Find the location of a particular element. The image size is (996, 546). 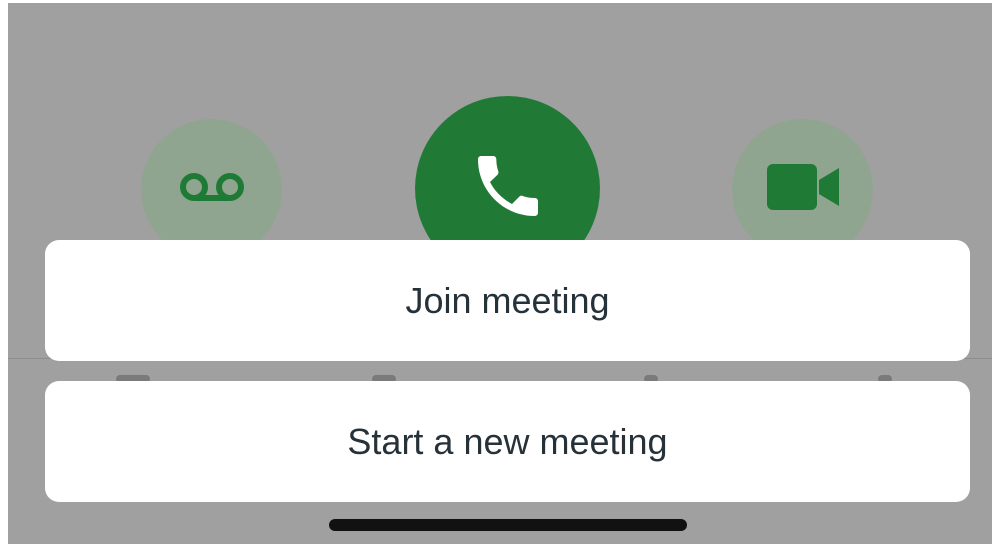

voicemail-icon is located at coordinates (212, 189).